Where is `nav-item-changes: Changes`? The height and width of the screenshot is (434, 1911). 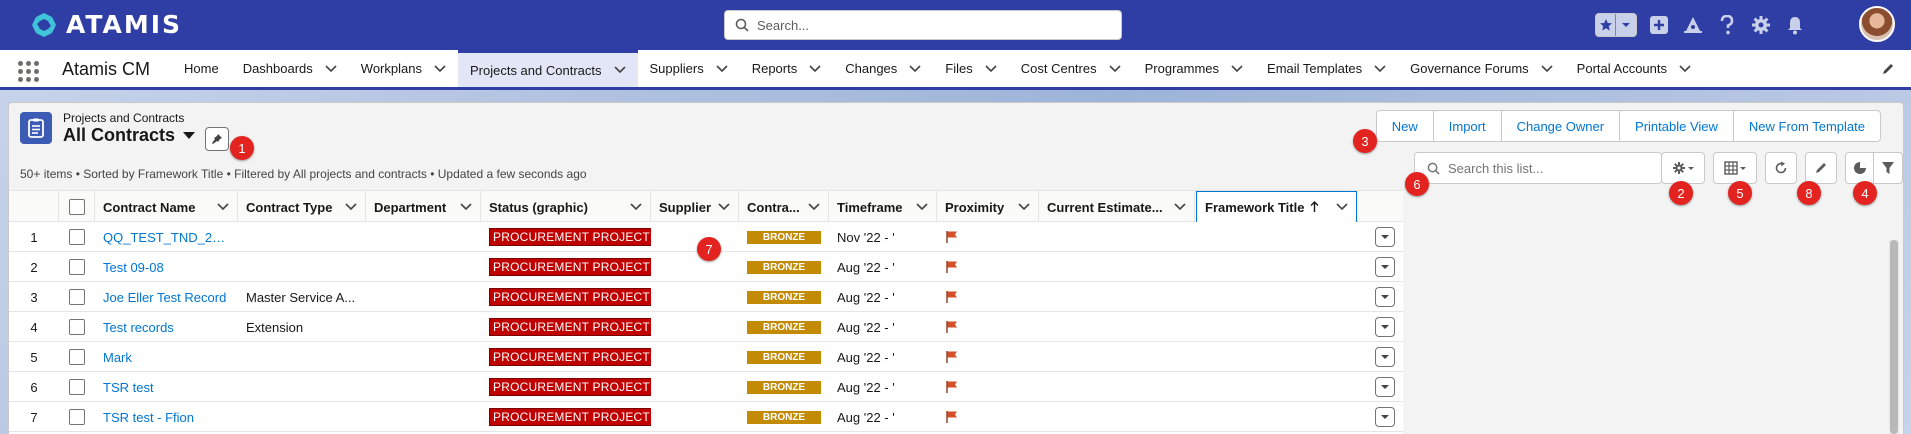 nav-item-changes: Changes is located at coordinates (883, 68).